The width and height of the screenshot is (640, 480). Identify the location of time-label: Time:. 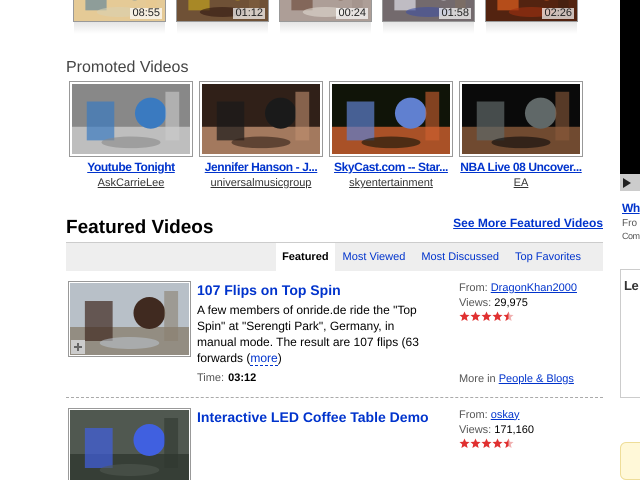
(210, 378).